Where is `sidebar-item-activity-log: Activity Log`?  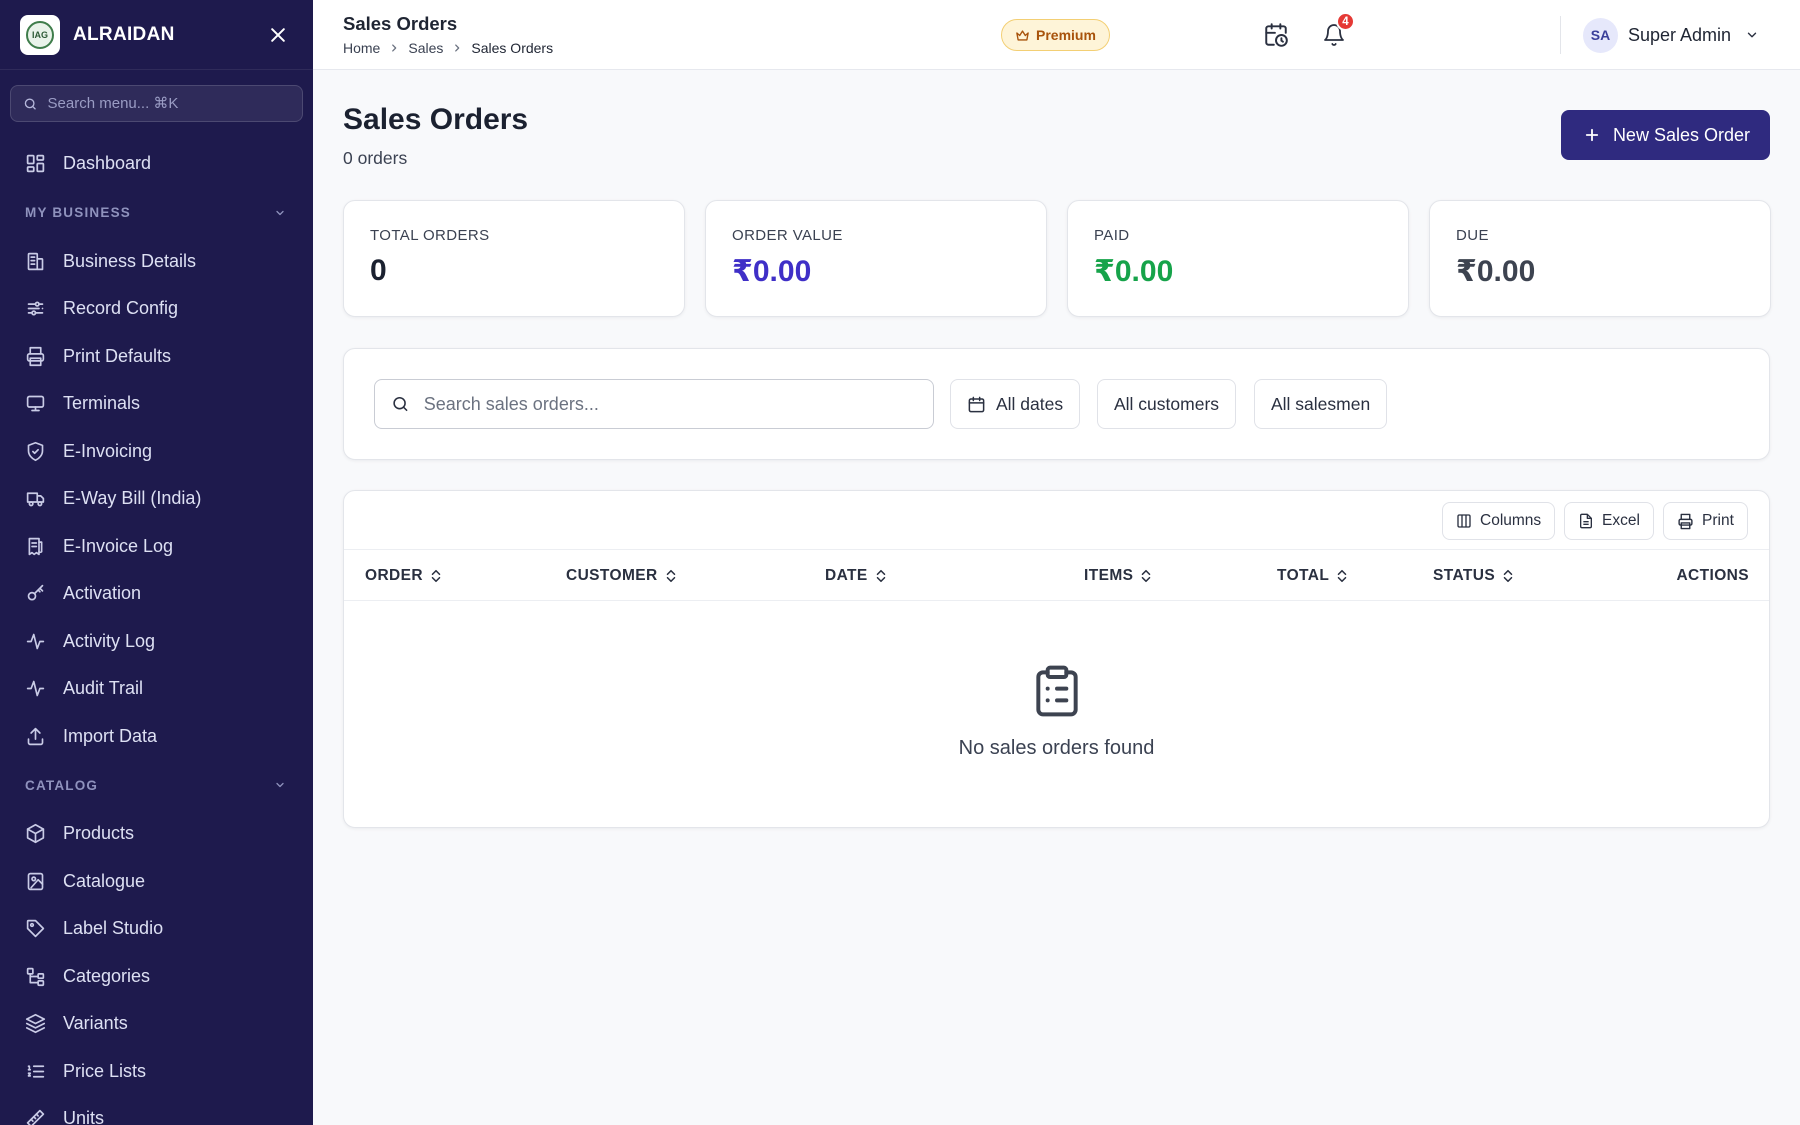 sidebar-item-activity-log: Activity Log is located at coordinates (156, 642).